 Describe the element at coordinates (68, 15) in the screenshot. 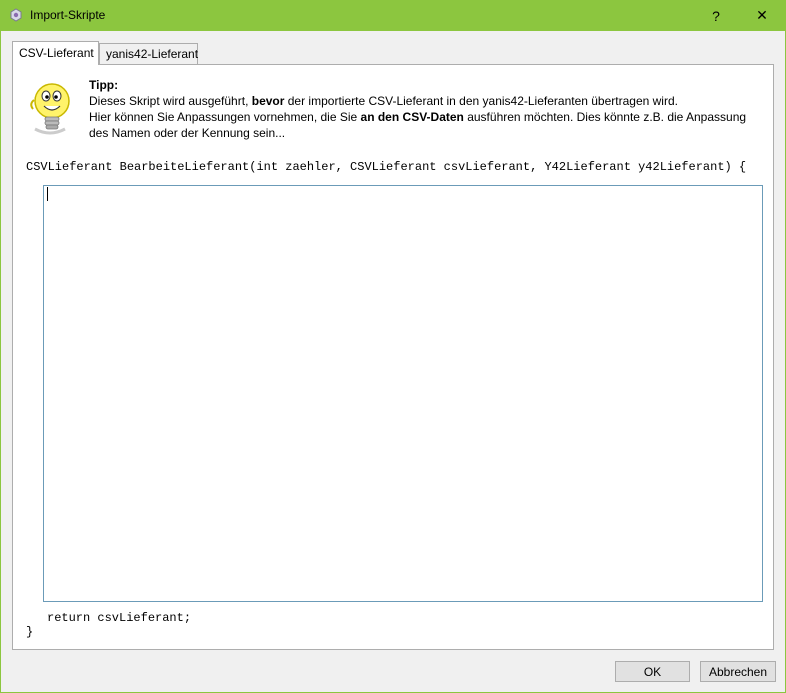

I see `window-title: Import-Skripte` at that location.